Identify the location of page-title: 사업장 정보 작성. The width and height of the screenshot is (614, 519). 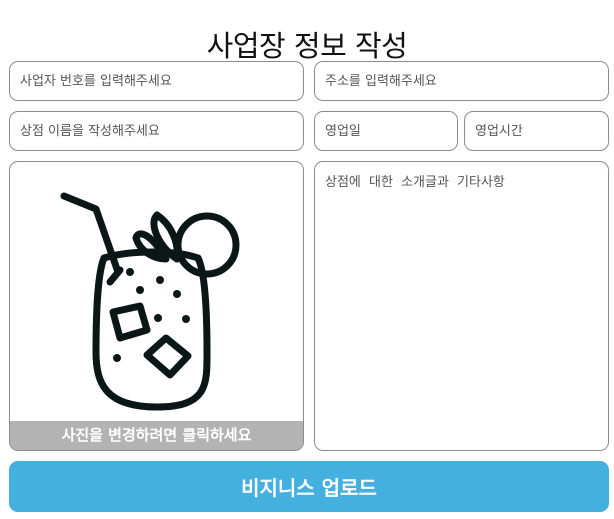
(307, 46).